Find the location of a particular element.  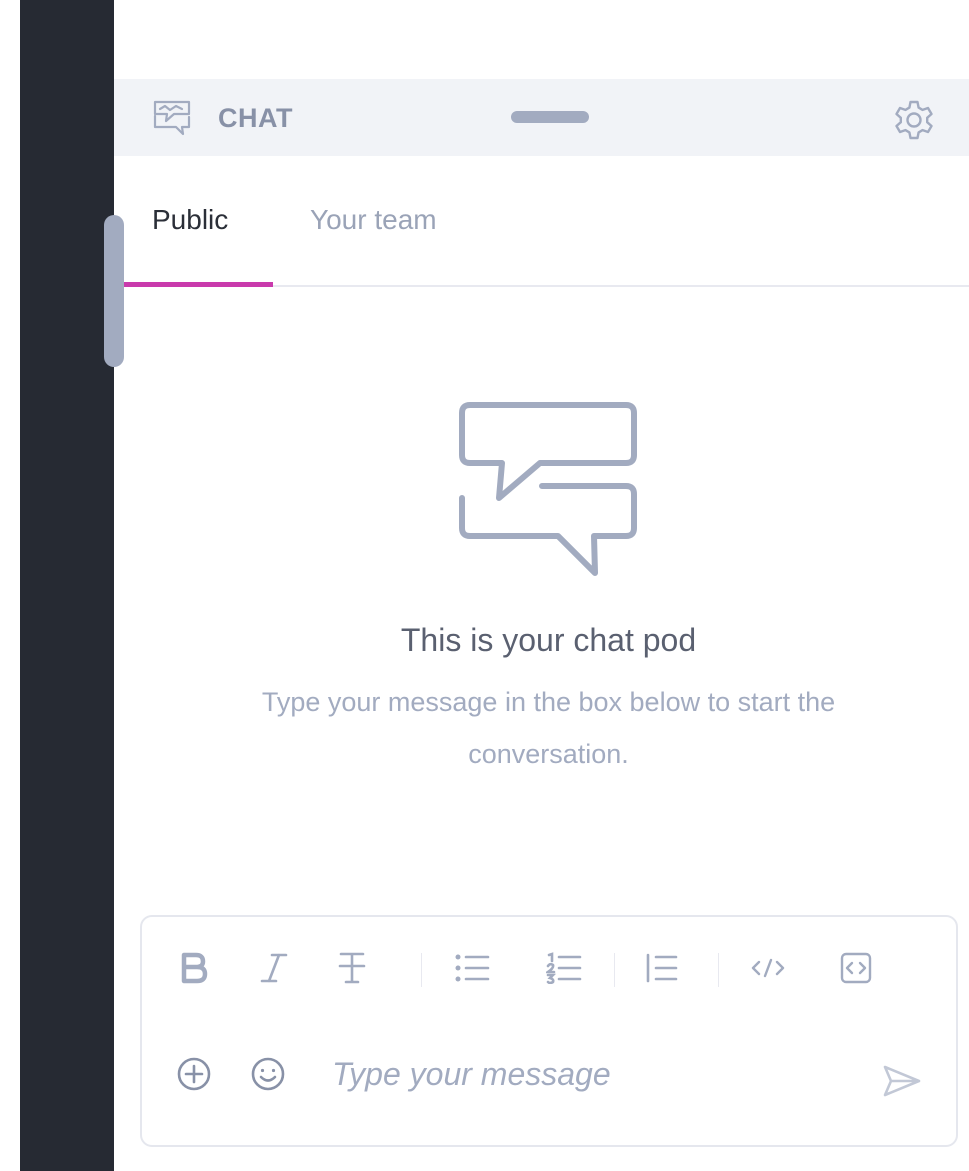

bullet-list-icon is located at coordinates (472, 968).